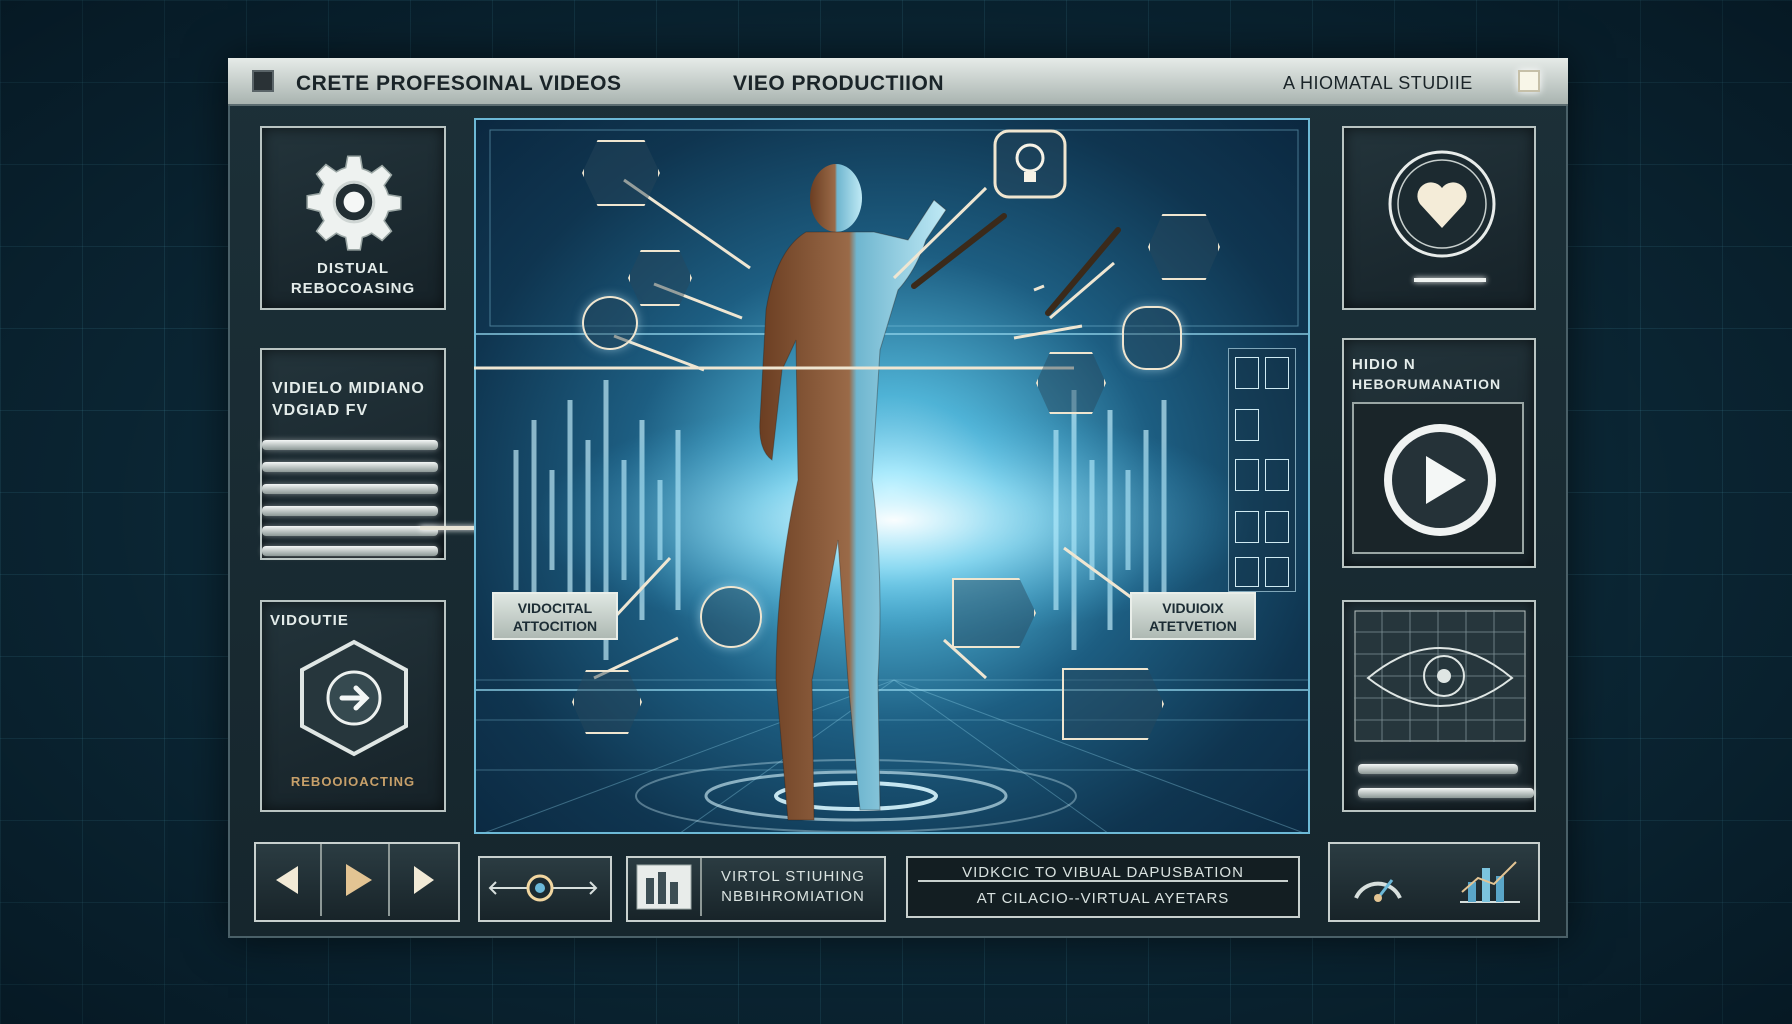  What do you see at coordinates (354, 698) in the screenshot?
I see `next-hexagon-button` at bounding box center [354, 698].